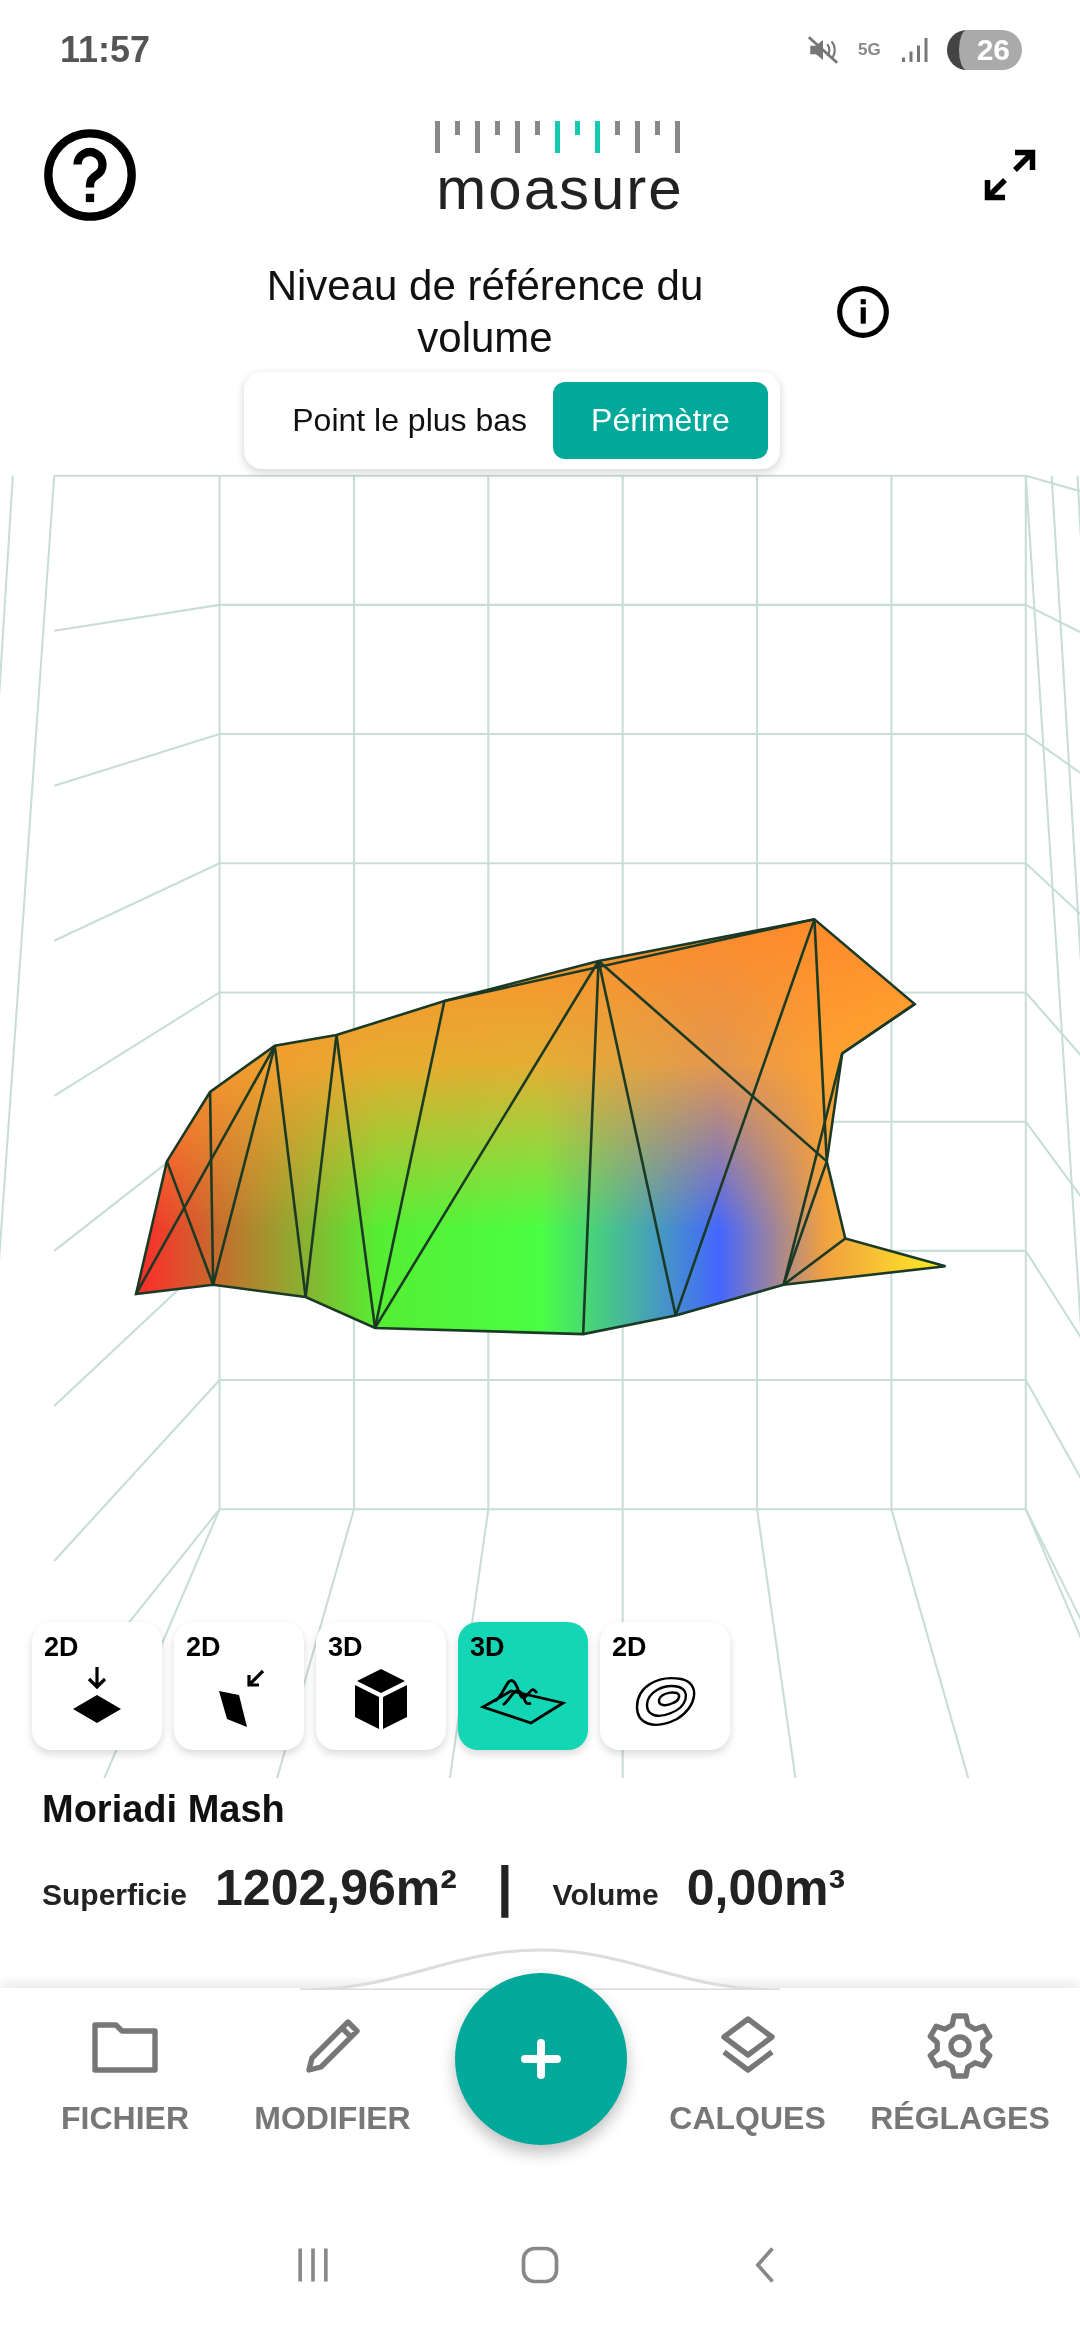  What do you see at coordinates (164, 1809) in the screenshot?
I see `measurement-name: Moriadi Mash` at bounding box center [164, 1809].